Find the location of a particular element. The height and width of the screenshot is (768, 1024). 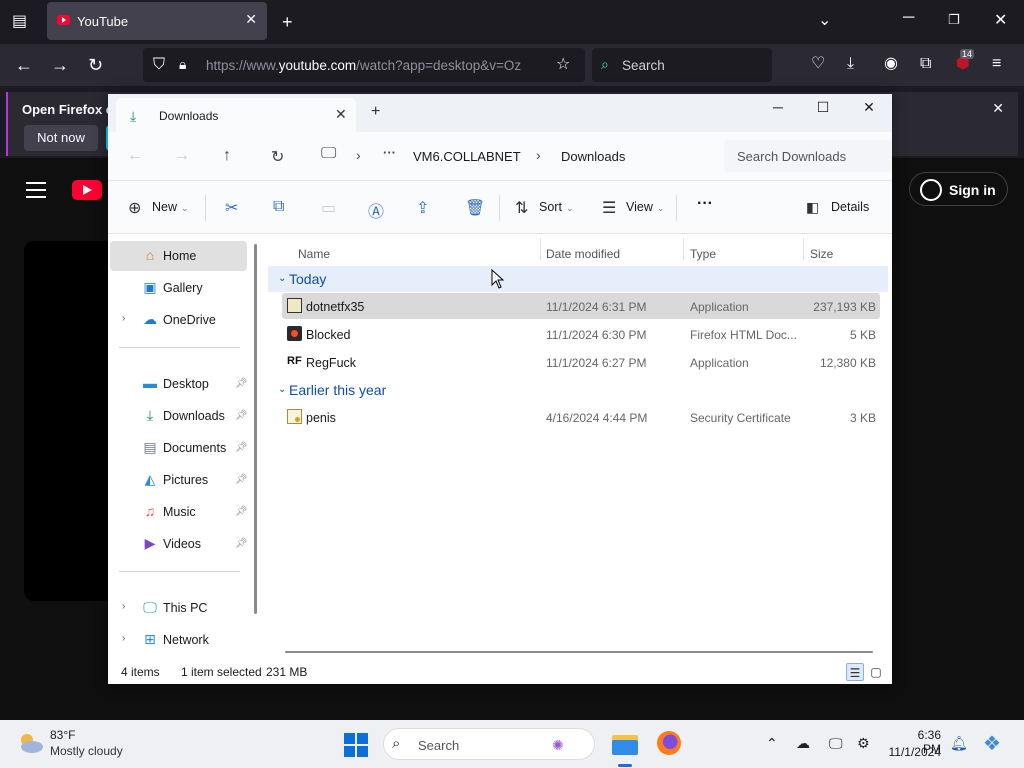

clock-date: 11/1/2024 is located at coordinates (910, 752).